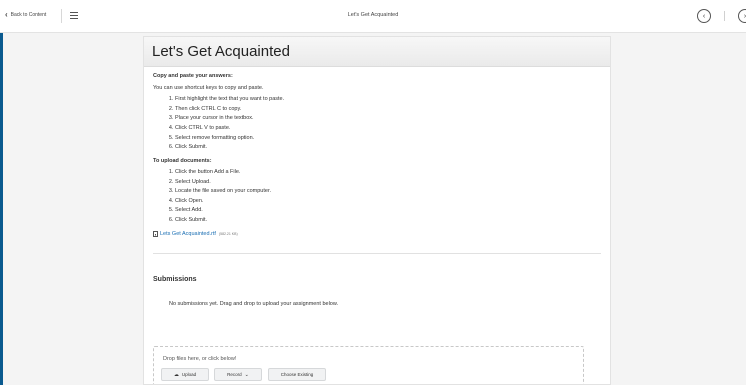 The image size is (746, 385). I want to click on upload-button: ☁ Upload, so click(185, 374).